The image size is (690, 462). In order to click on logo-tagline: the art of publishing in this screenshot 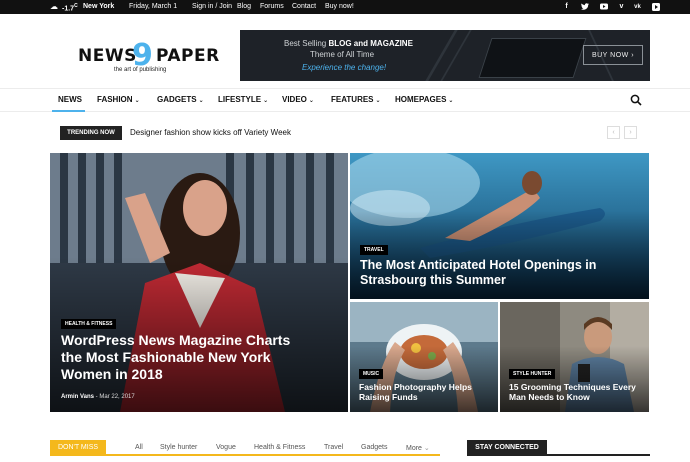, I will do `click(140, 70)`.